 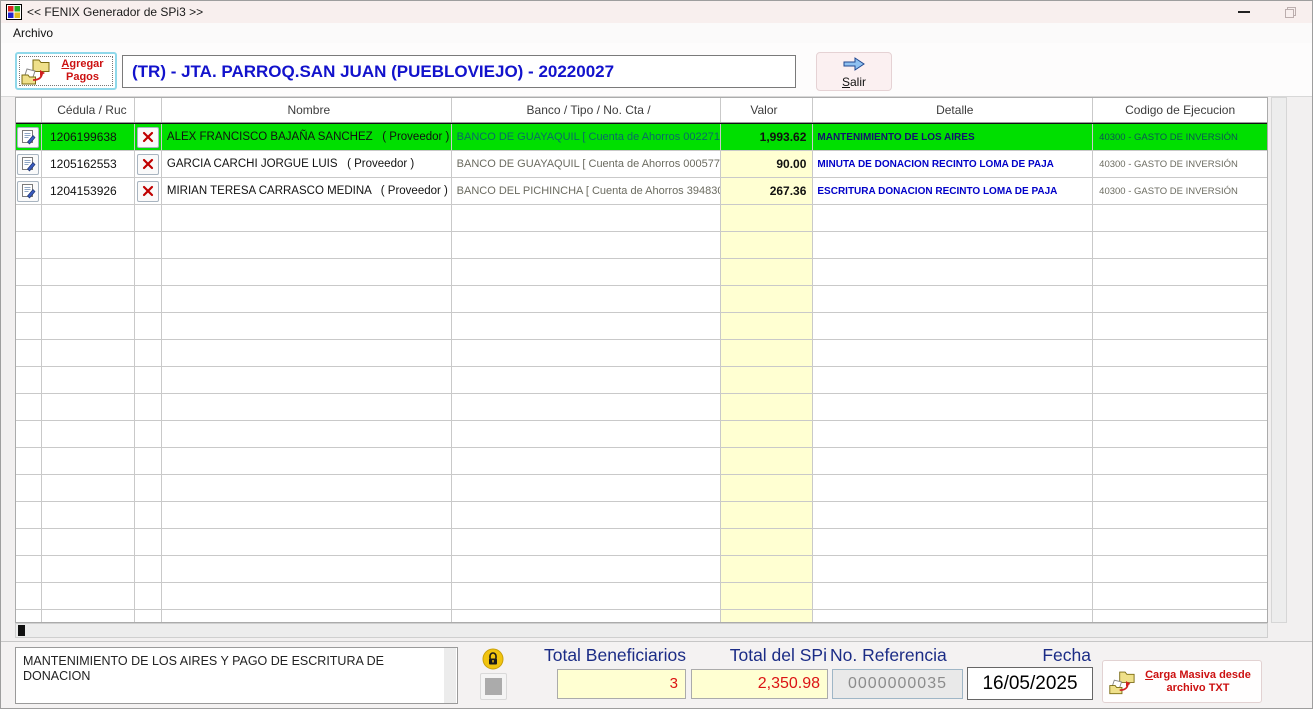 What do you see at coordinates (656, 12) in the screenshot?
I see `title-bar: << FENIX Generador de SPi3 >>` at bounding box center [656, 12].